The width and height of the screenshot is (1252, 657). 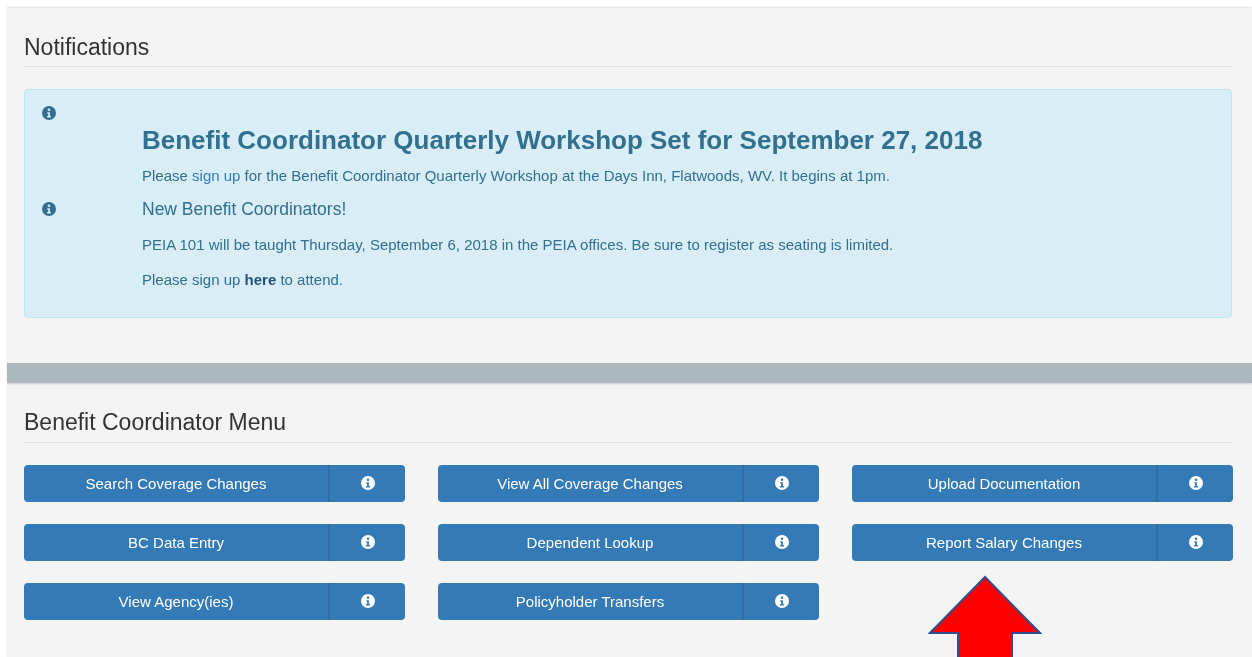 What do you see at coordinates (216, 175) in the screenshot?
I see `link: sign up` at bounding box center [216, 175].